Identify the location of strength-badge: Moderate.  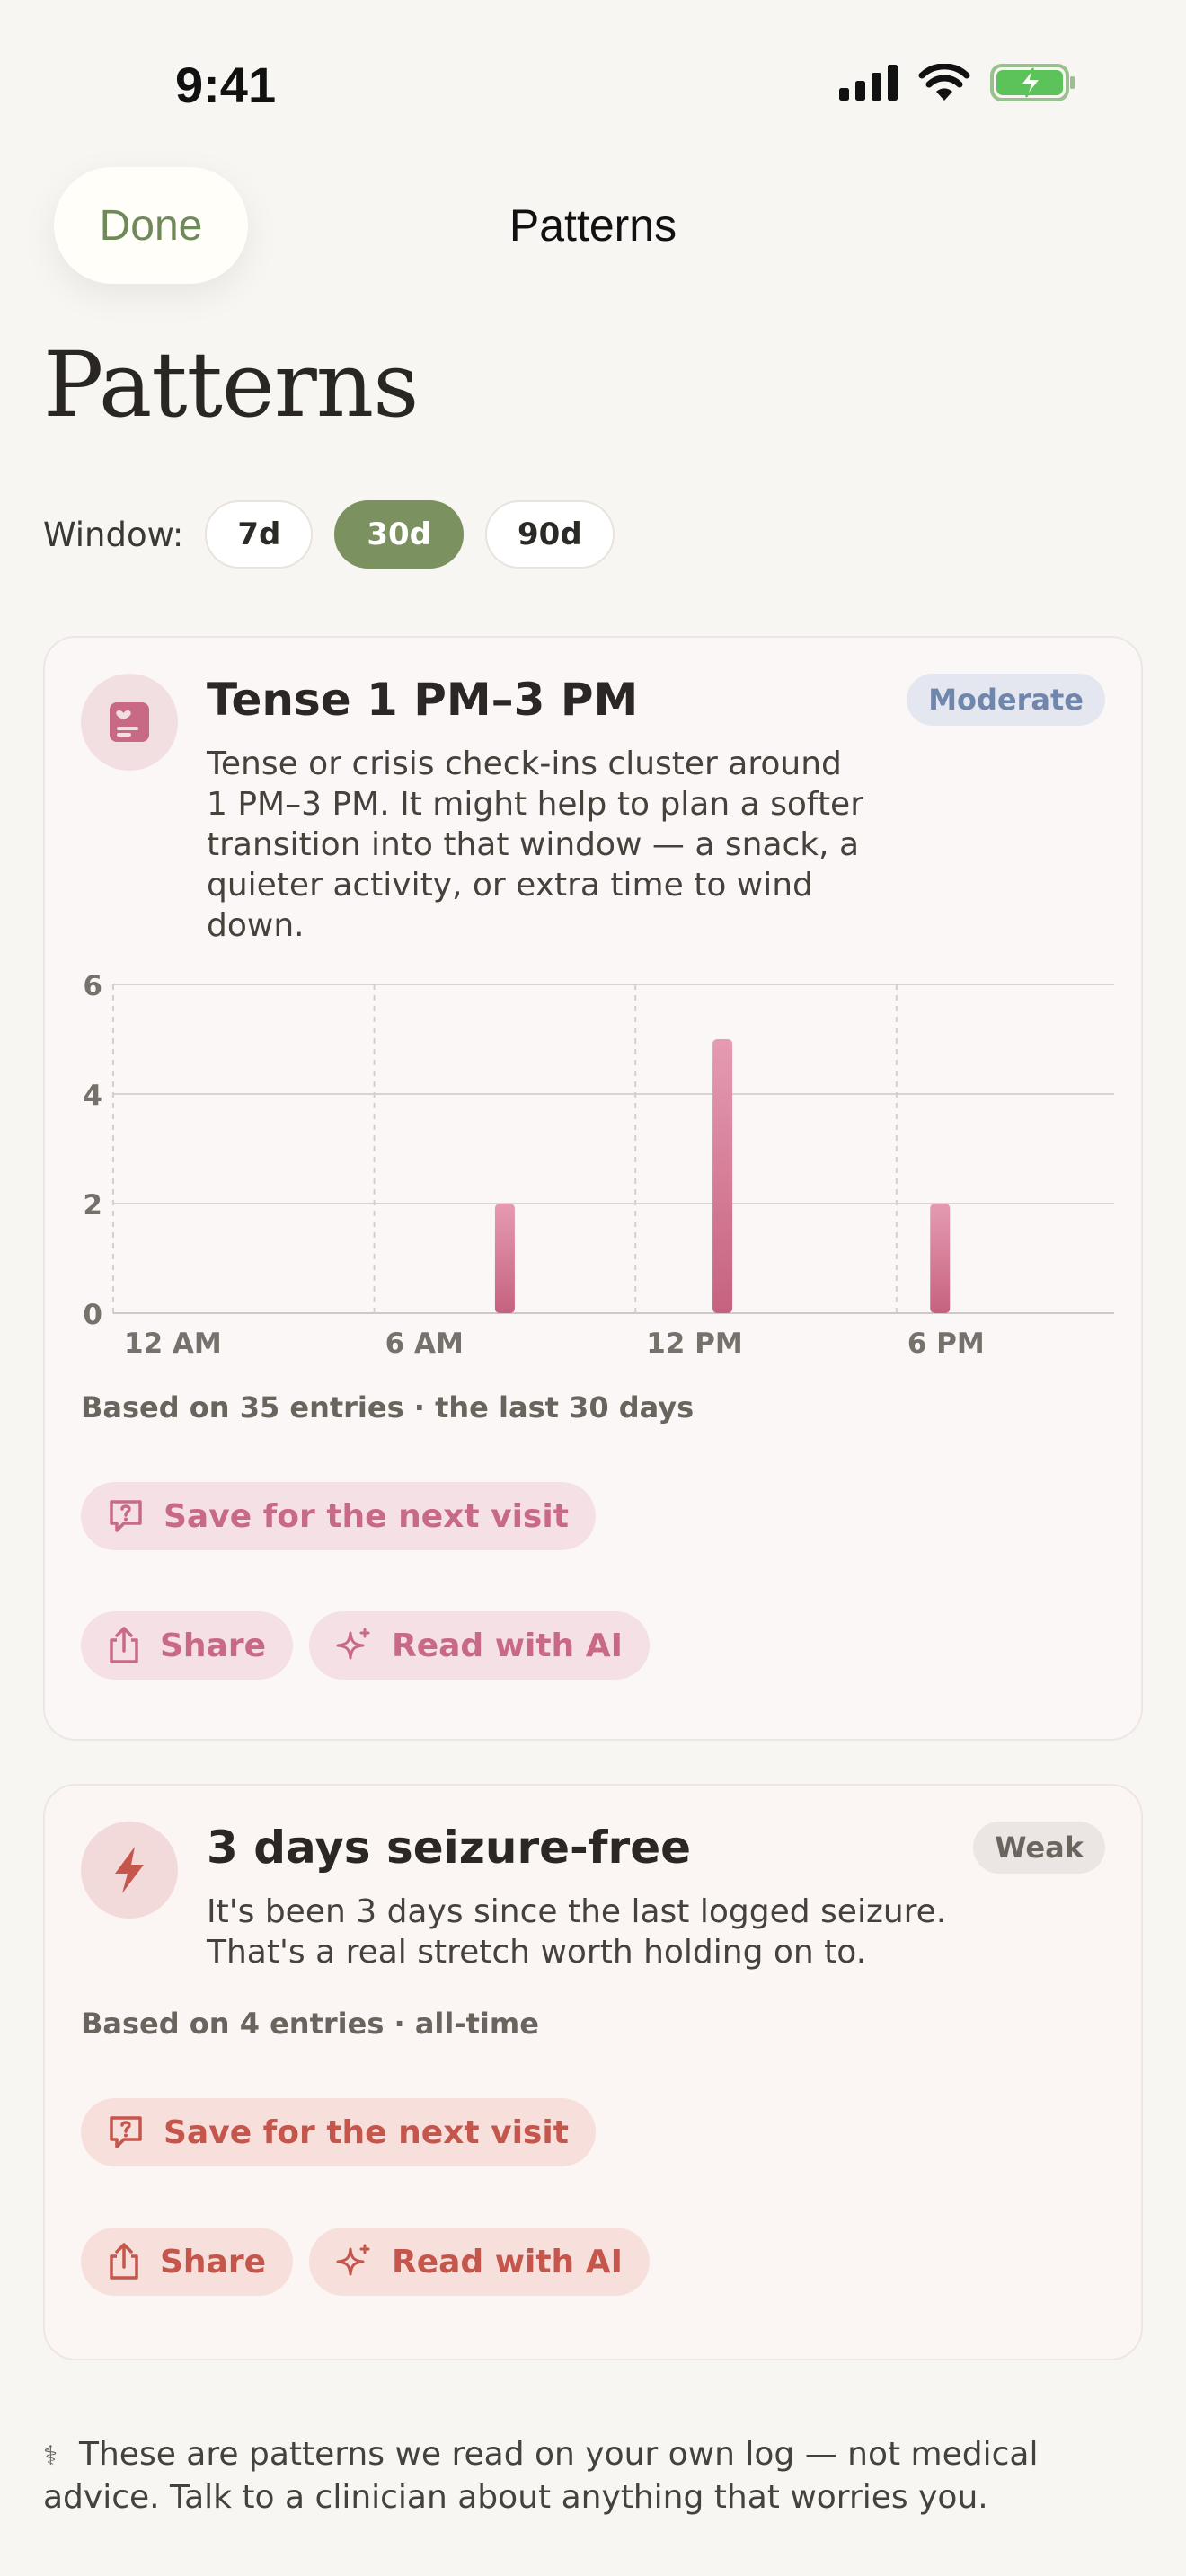
(1006, 700).